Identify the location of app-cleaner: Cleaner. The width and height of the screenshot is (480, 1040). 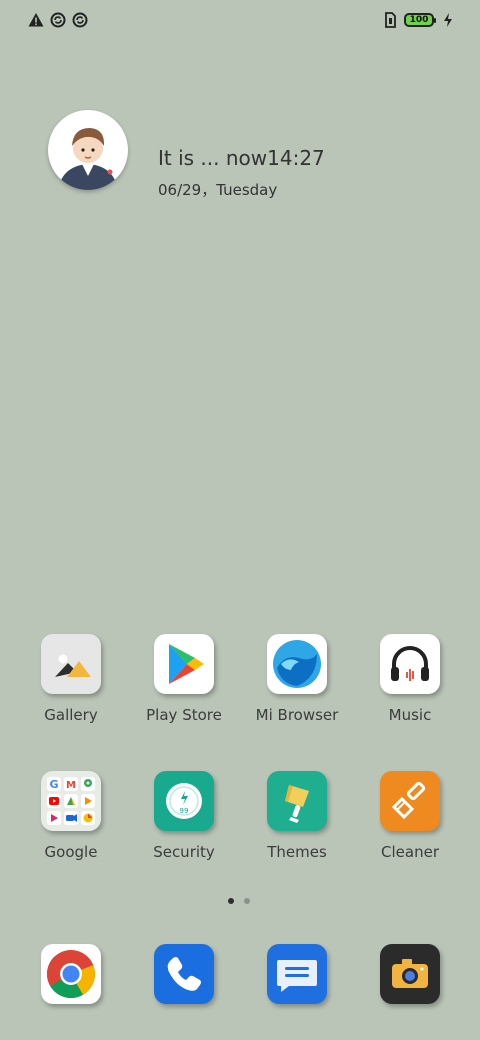
(410, 816).